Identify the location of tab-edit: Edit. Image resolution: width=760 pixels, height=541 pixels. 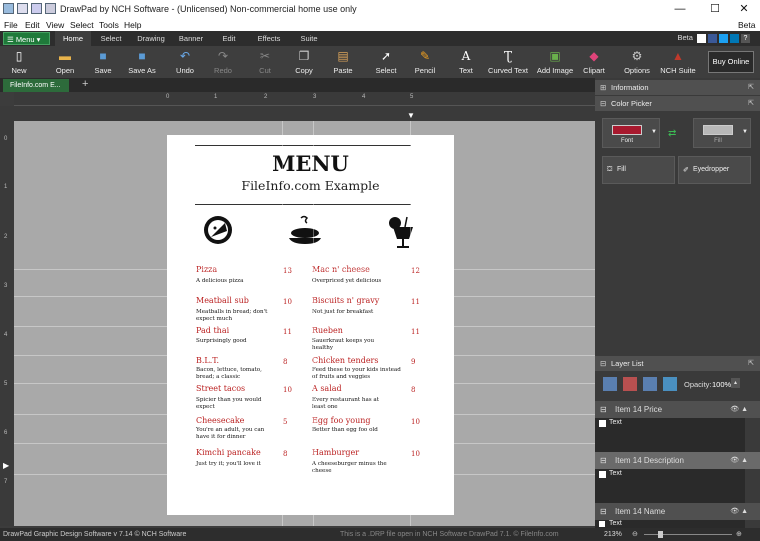
(229, 38).